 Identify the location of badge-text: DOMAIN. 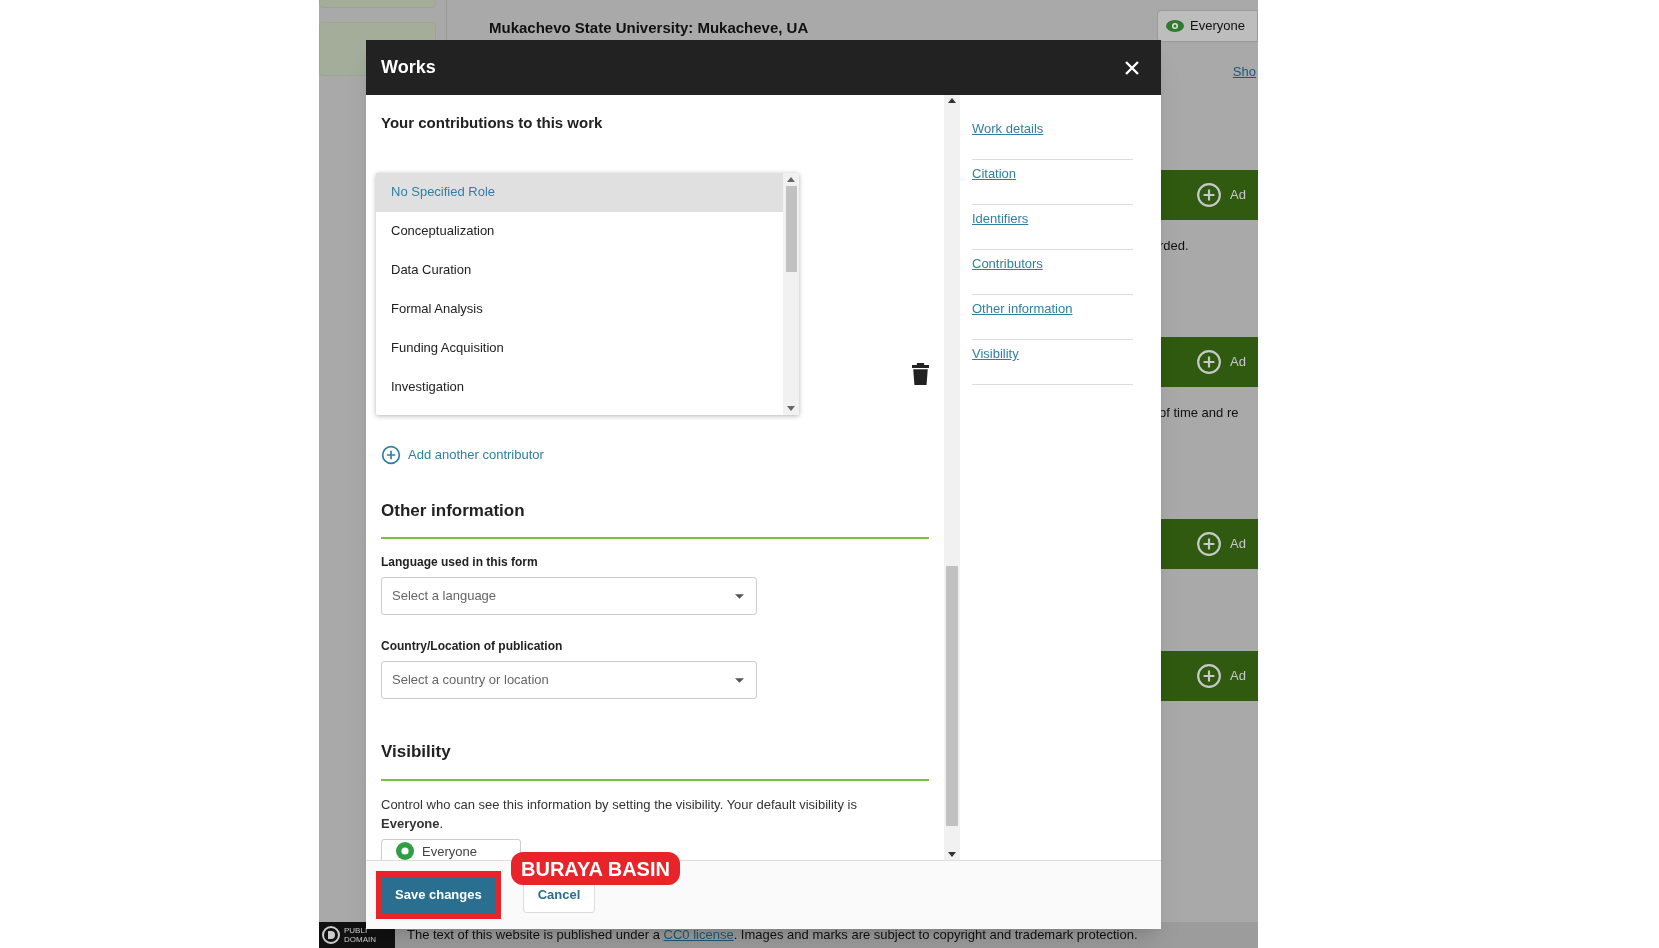
(360, 939).